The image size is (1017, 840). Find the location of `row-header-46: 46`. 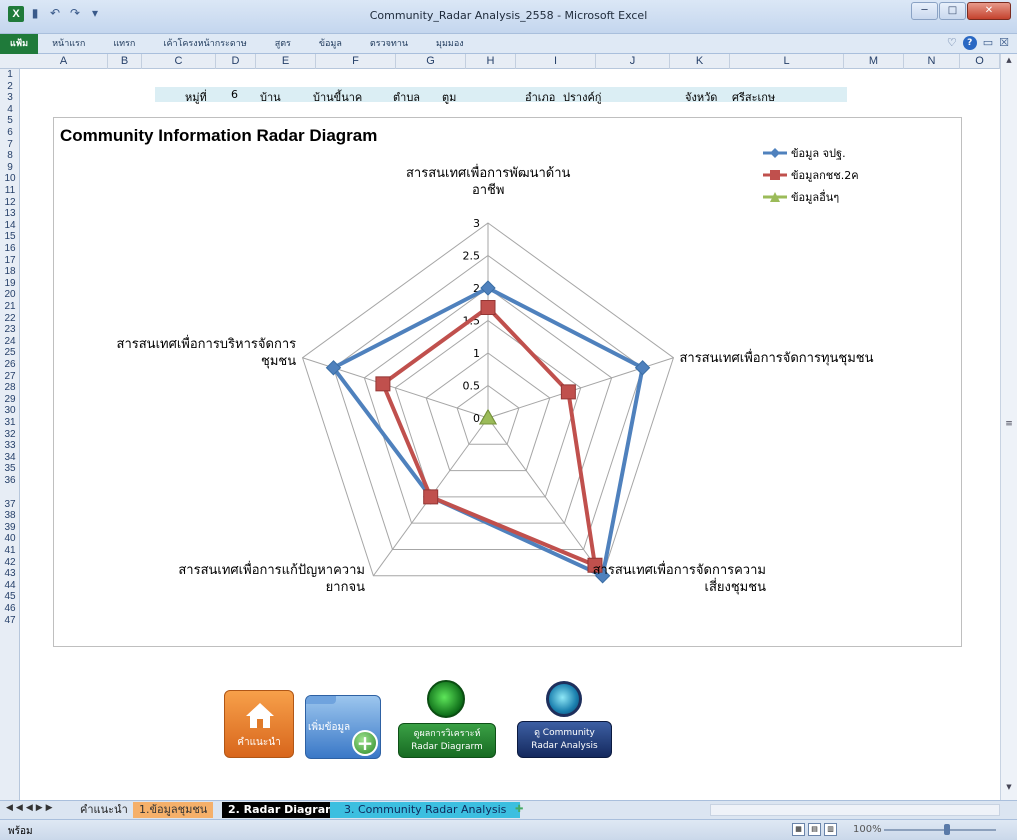

row-header-46: 46 is located at coordinates (10, 608).